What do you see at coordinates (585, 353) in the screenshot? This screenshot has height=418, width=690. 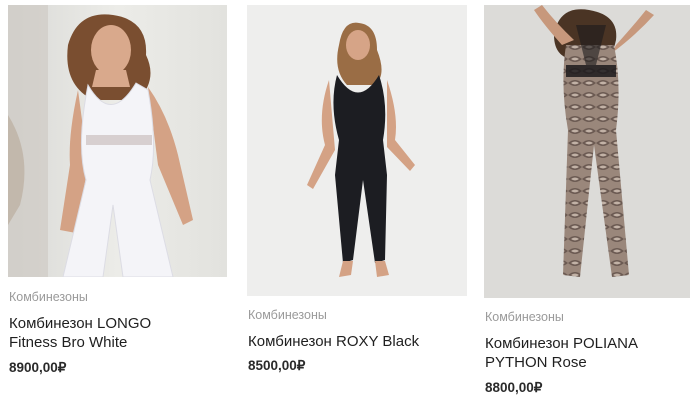 I see `product-title: Комбинезон POLIANA PYTHON Rose` at bounding box center [585, 353].